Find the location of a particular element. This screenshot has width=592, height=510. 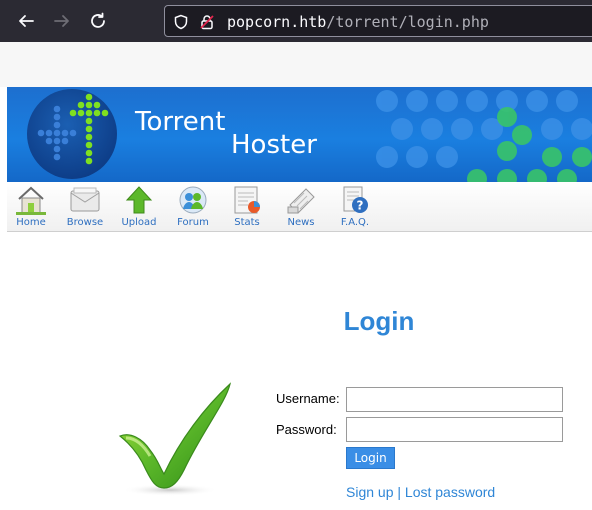

url-text: popcorn.htb/torrent/login.php is located at coordinates (358, 22).